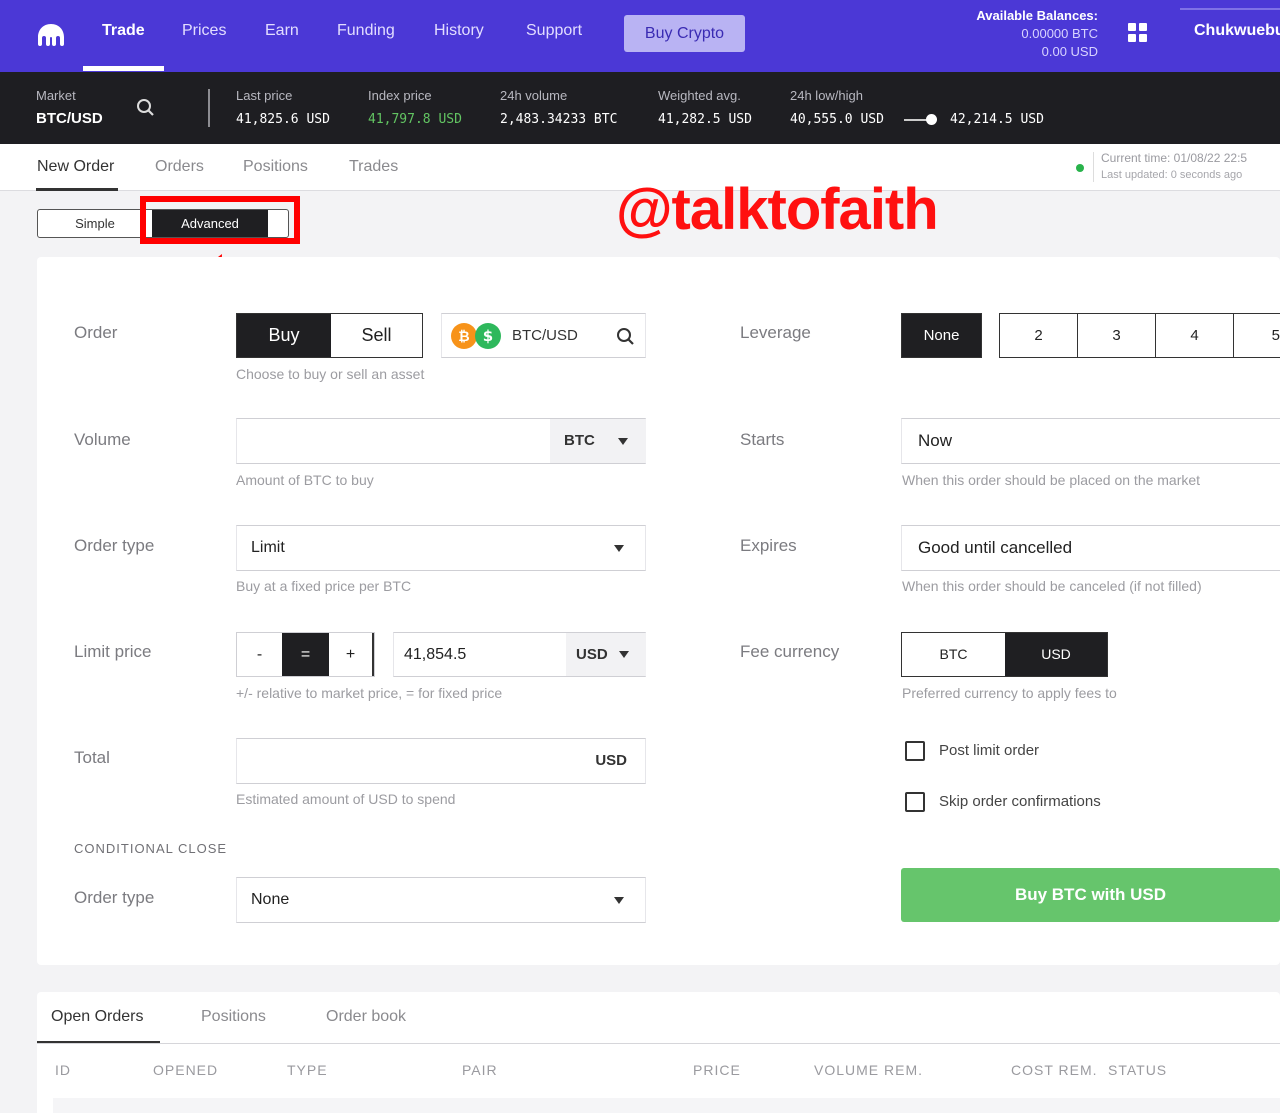  Describe the element at coordinates (366, 31) in the screenshot. I see `nav-funding: Funding` at that location.